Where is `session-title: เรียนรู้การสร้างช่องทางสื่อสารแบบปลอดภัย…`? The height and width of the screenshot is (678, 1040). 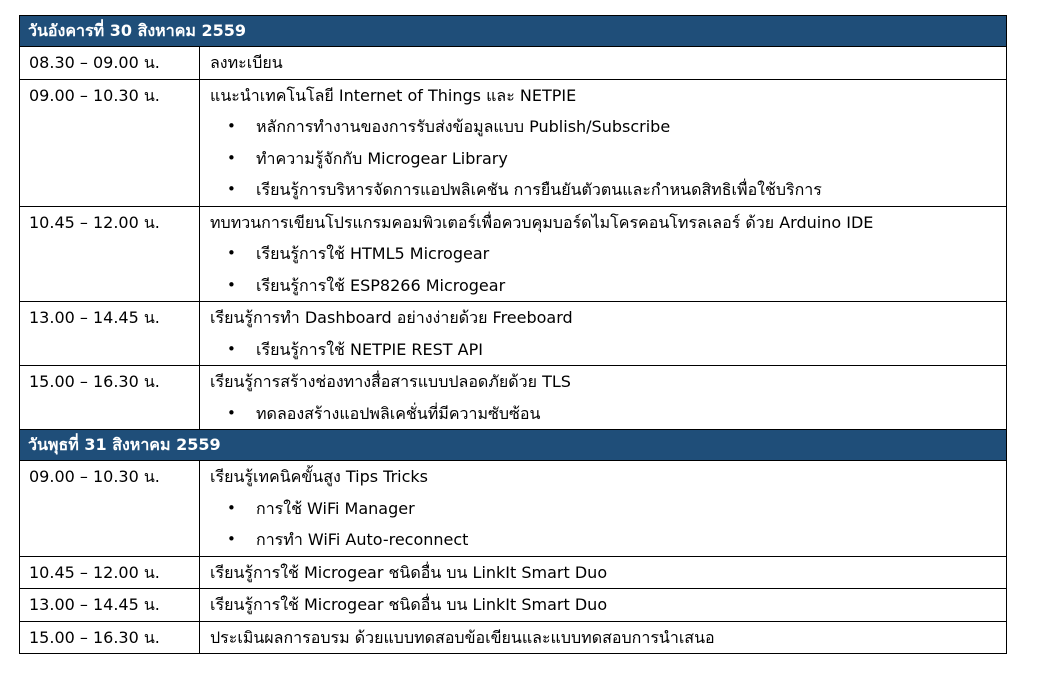 session-title: เรียนรู้การสร้างช่องทางสื่อสารแบบปลอดภัย… is located at coordinates (390, 381).